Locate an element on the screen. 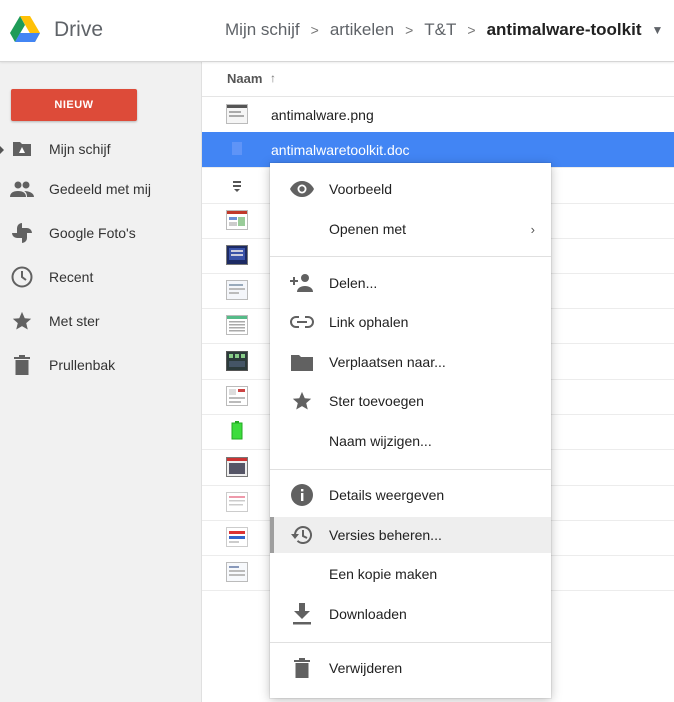 The height and width of the screenshot is (702, 674). menu-item-label: Verwijderen is located at coordinates (366, 668).